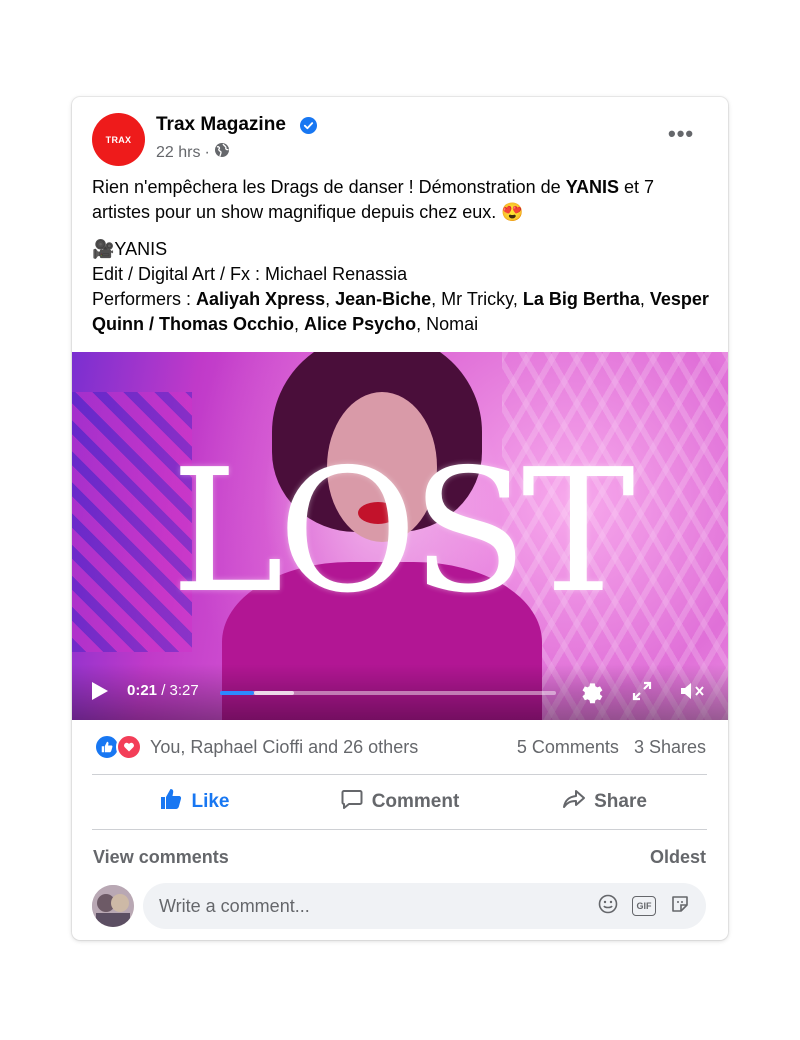 The height and width of the screenshot is (1040, 800). What do you see at coordinates (681, 134) in the screenshot?
I see `more-options-icon: •••` at bounding box center [681, 134].